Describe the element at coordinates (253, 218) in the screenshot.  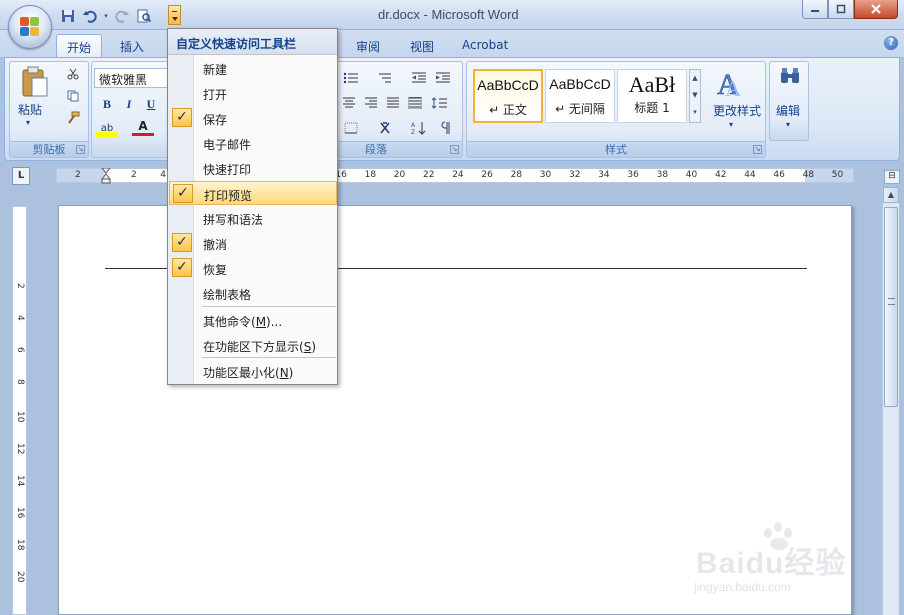
I see `menu-item: 拼写和语法` at that location.